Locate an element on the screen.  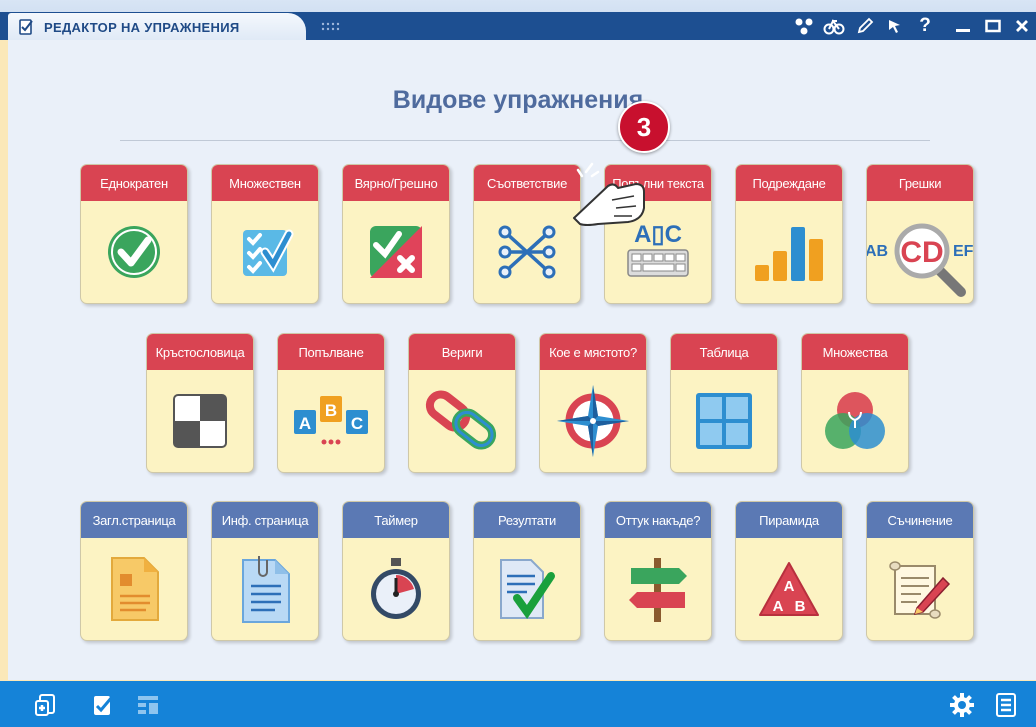
pencil-icon is located at coordinates (865, 26).